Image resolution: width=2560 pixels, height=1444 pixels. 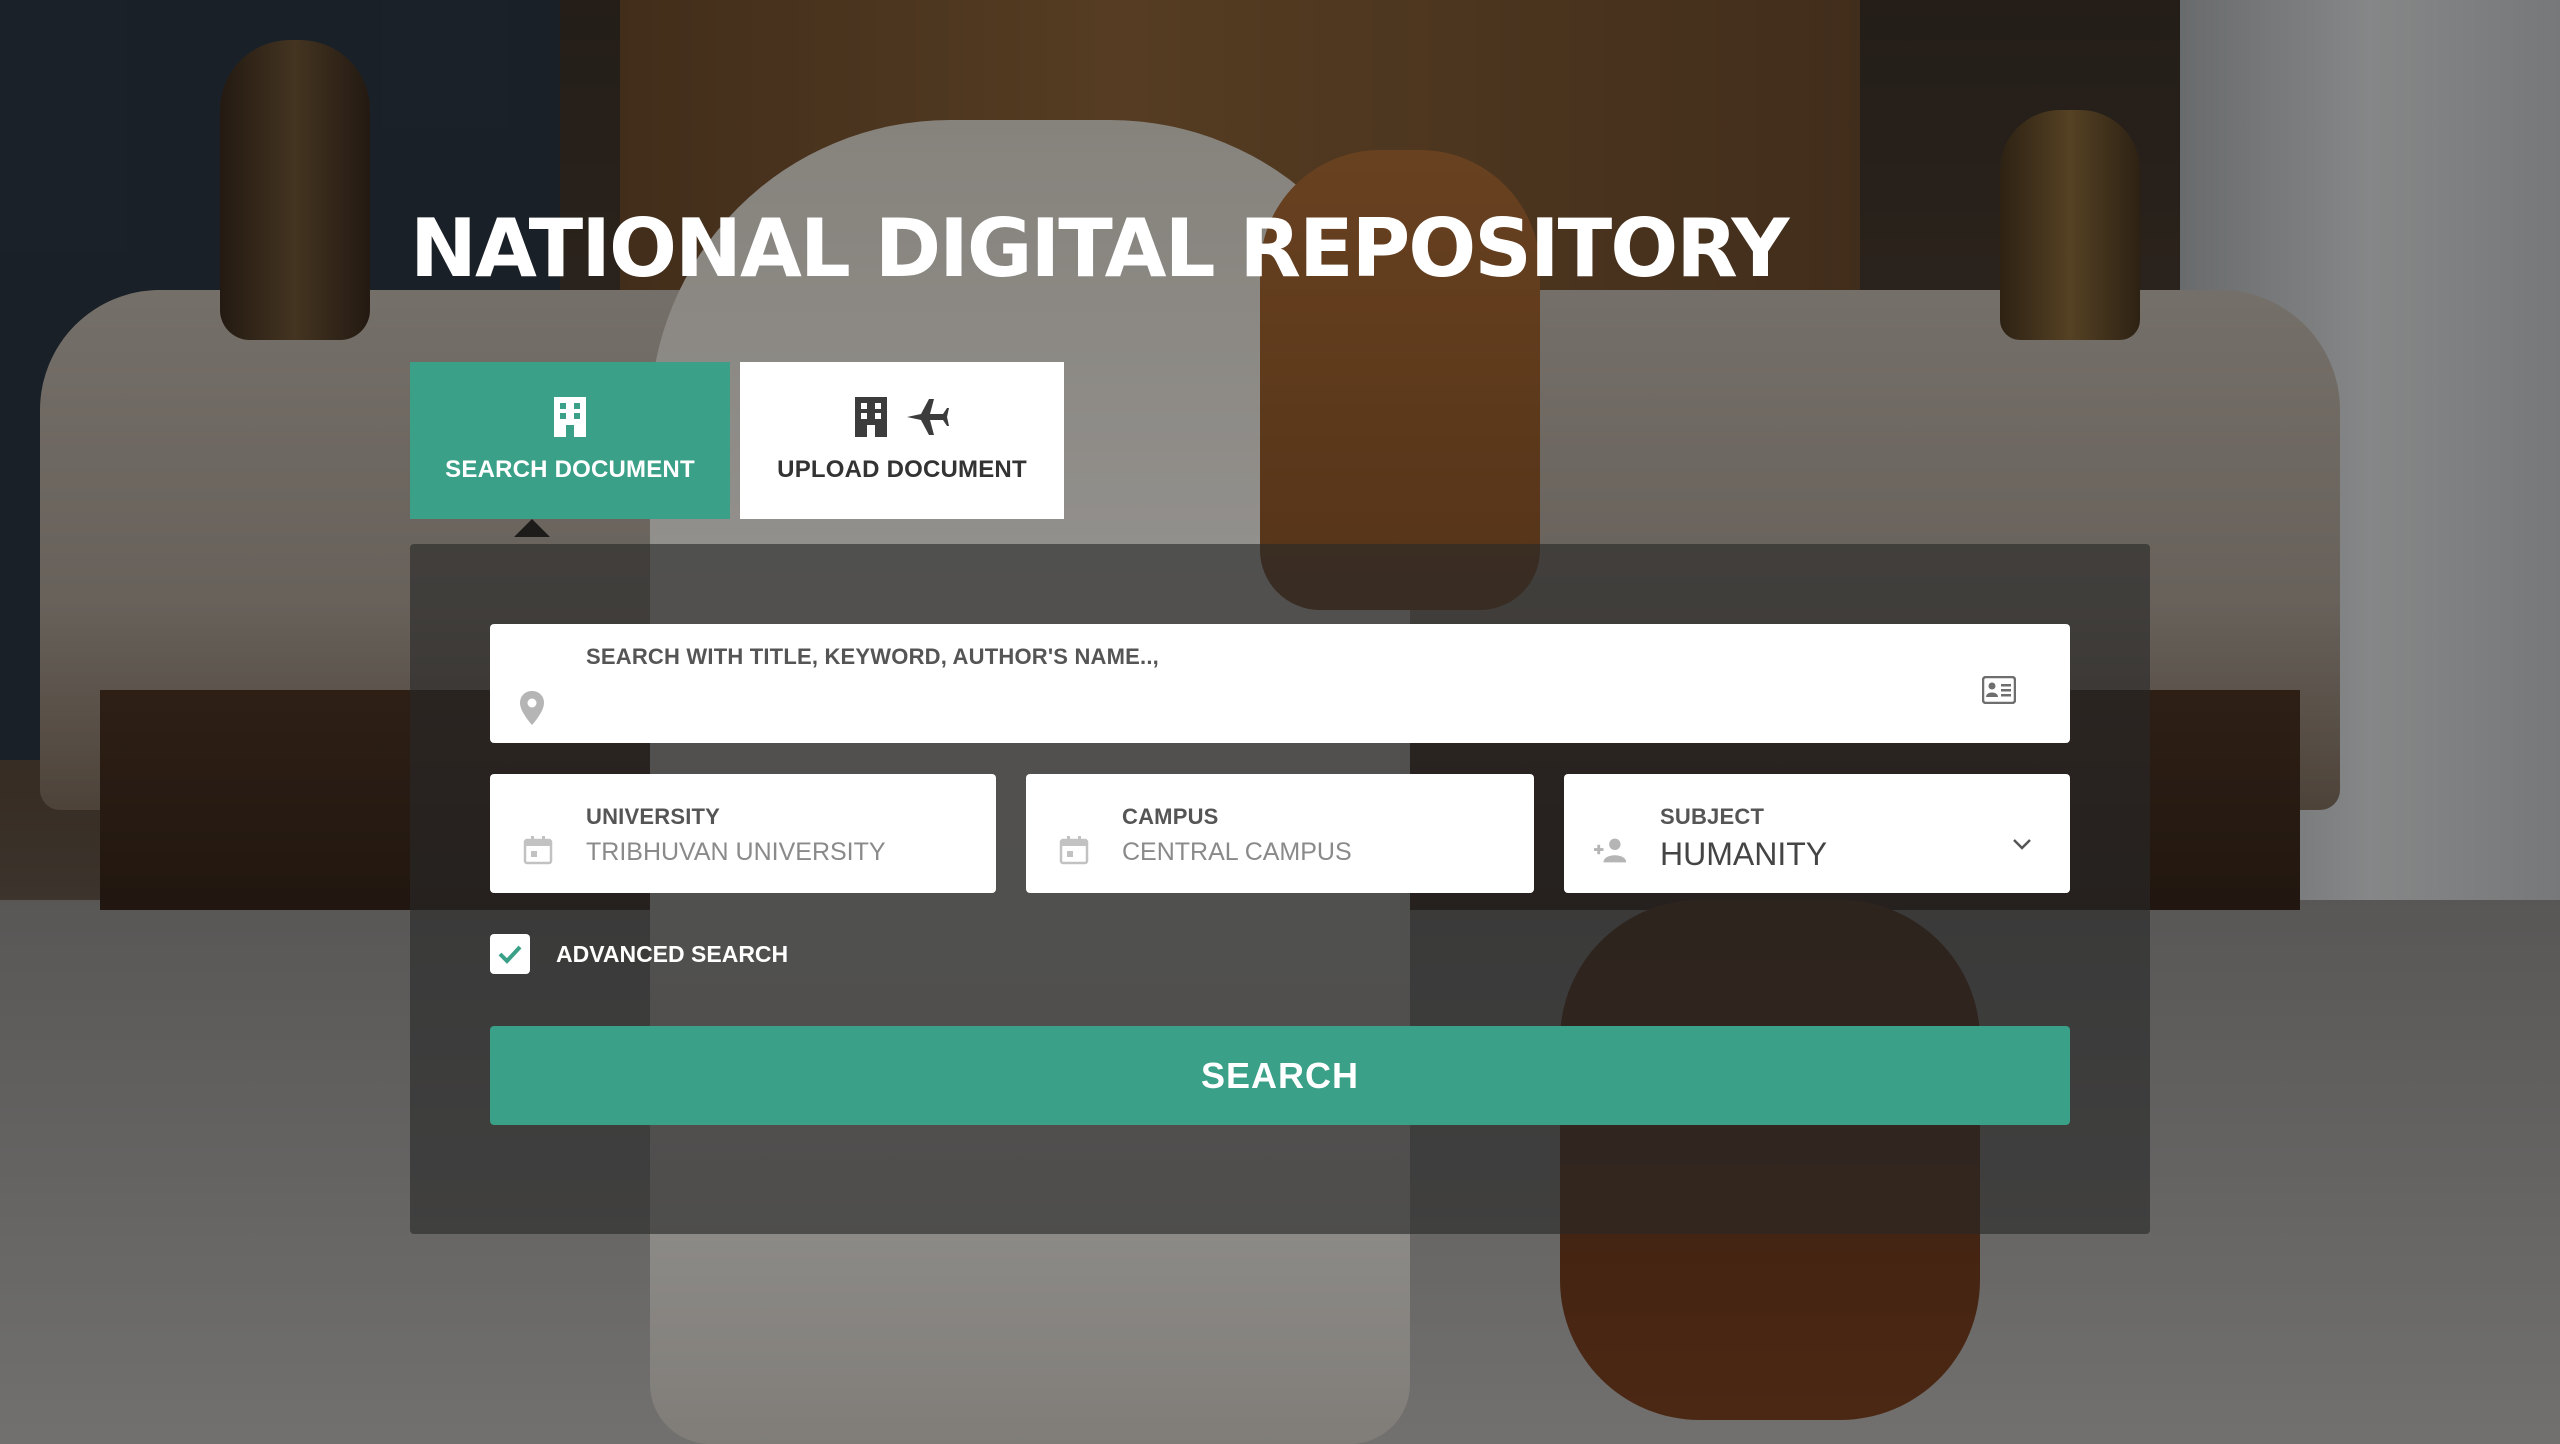 I want to click on campus-field: CAMPUS CENTRAL CAMPUS, so click(x=1280, y=833).